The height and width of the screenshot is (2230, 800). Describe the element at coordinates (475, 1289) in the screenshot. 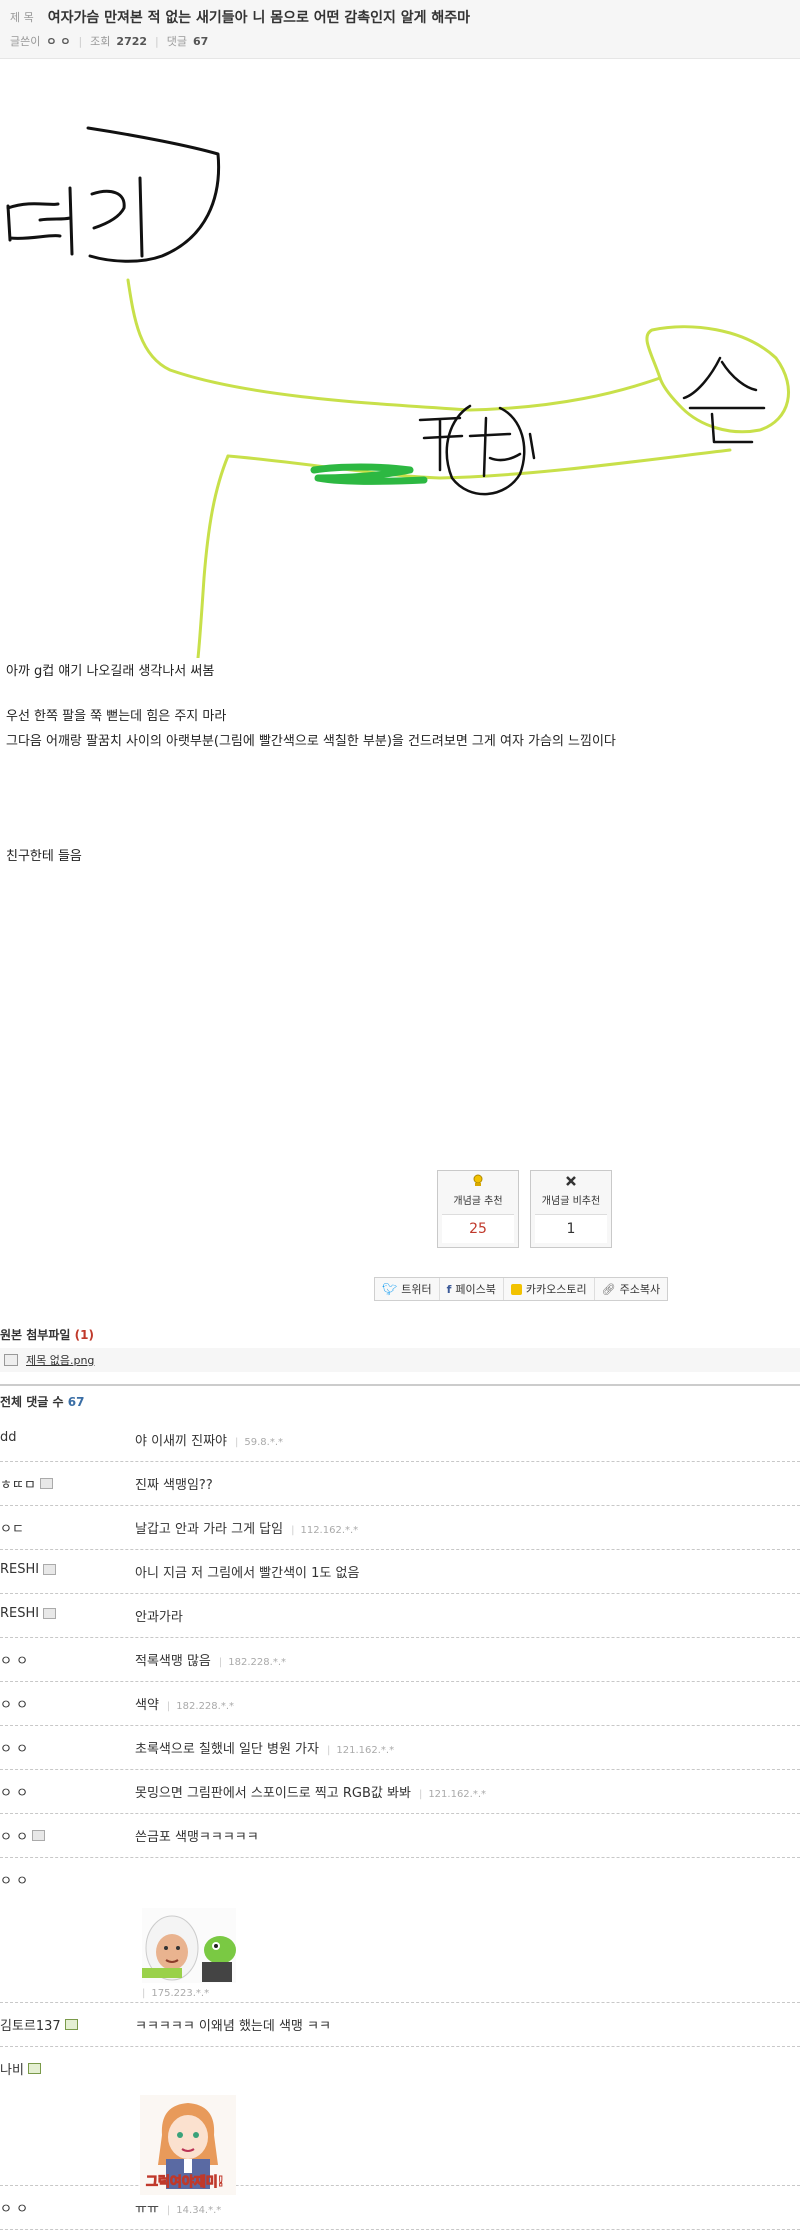

I see `share-facebook-label: 페이스북` at that location.